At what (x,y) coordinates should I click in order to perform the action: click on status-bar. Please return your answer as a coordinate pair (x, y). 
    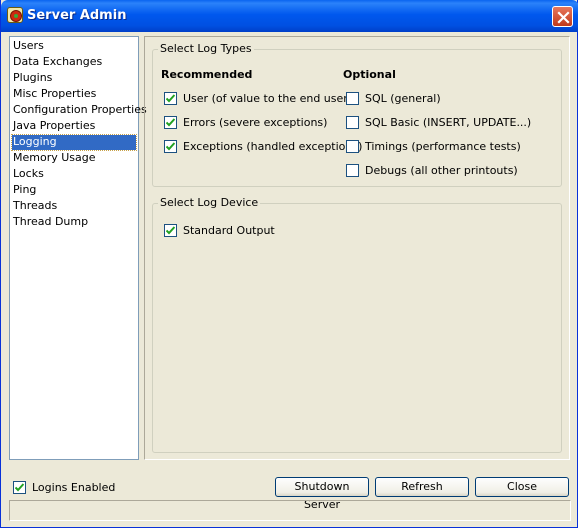
    Looking at the image, I should click on (290, 510).